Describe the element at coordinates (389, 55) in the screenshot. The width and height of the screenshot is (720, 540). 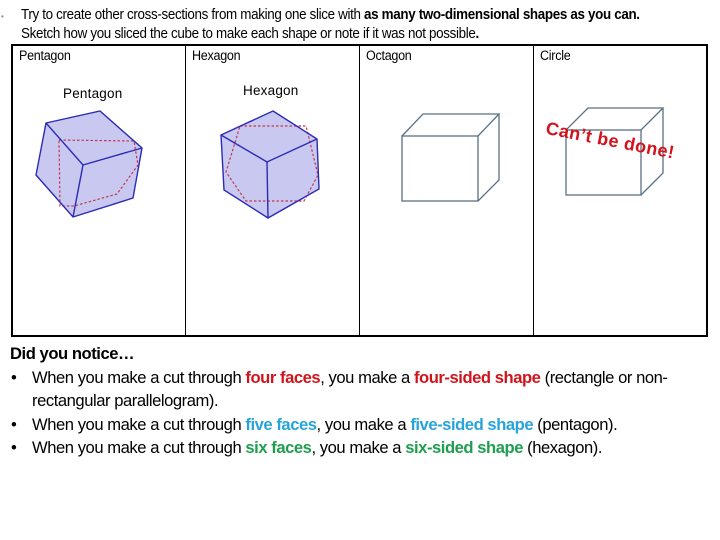
I see `column-header-octagon: Octagon` at that location.